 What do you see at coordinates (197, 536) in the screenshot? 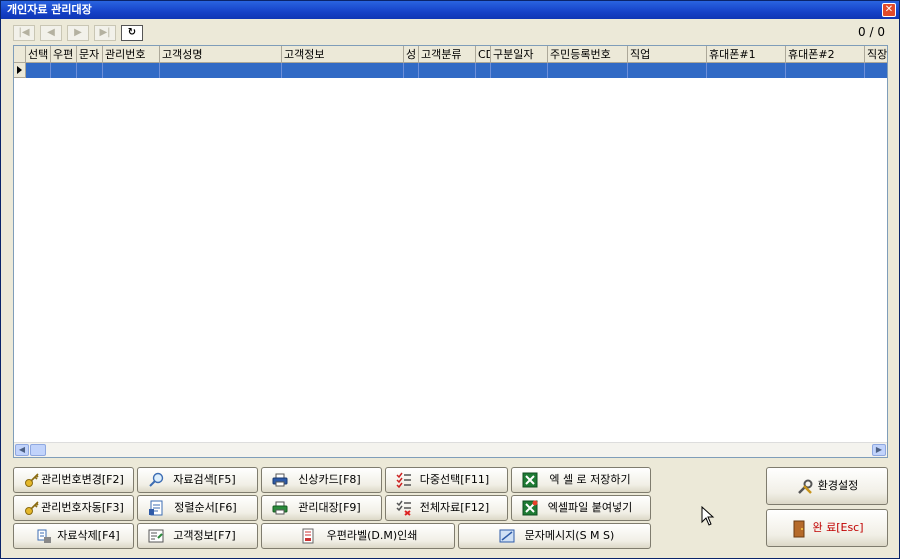
I see `customer-info-button: 고객정보[F7]` at bounding box center [197, 536].